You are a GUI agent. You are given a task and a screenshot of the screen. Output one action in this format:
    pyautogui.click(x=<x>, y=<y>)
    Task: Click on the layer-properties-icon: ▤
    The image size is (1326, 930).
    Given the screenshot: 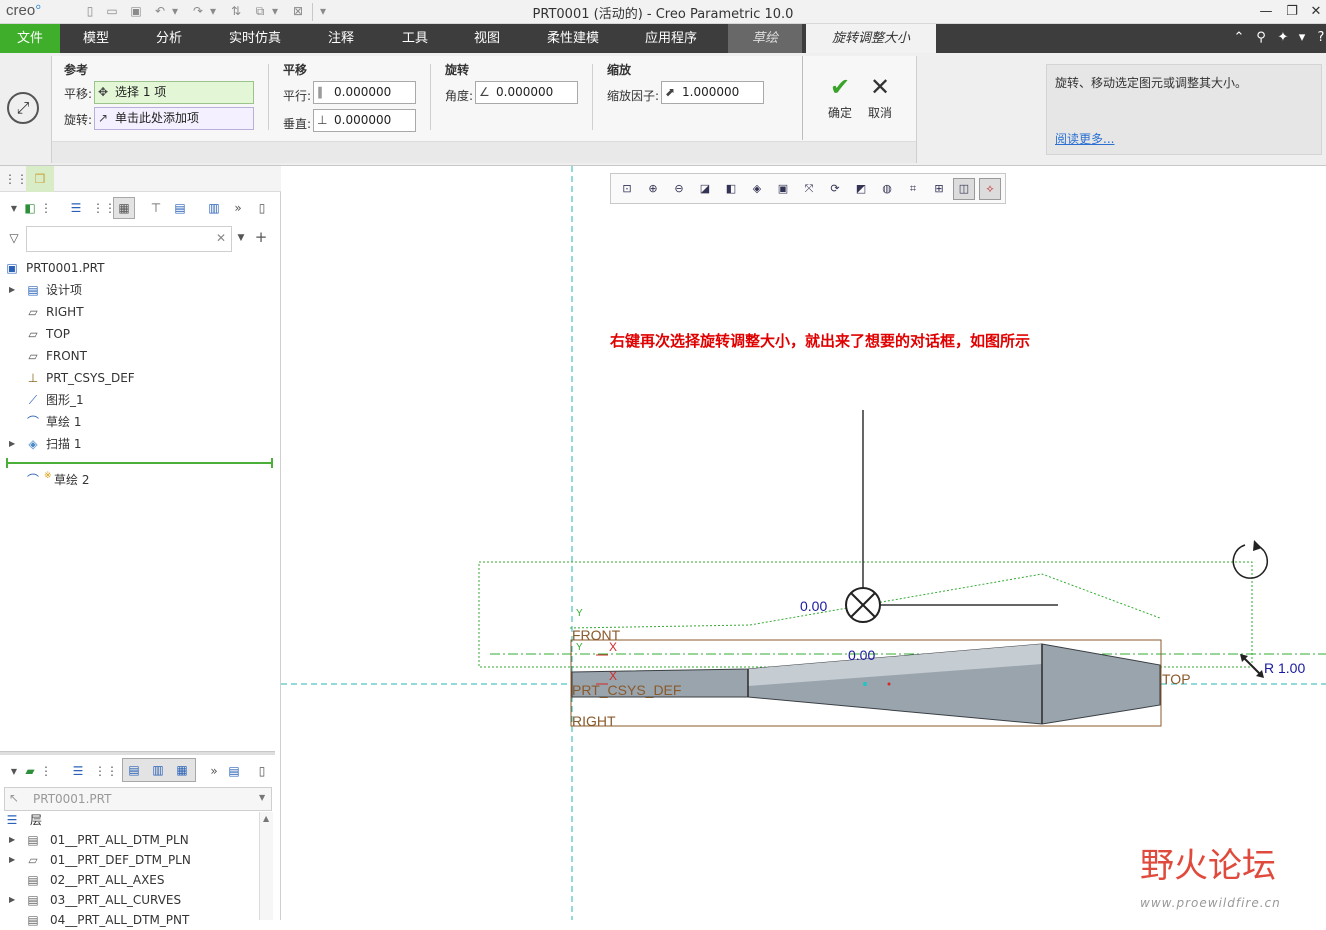 What is the action you would take?
    pyautogui.click(x=234, y=771)
    